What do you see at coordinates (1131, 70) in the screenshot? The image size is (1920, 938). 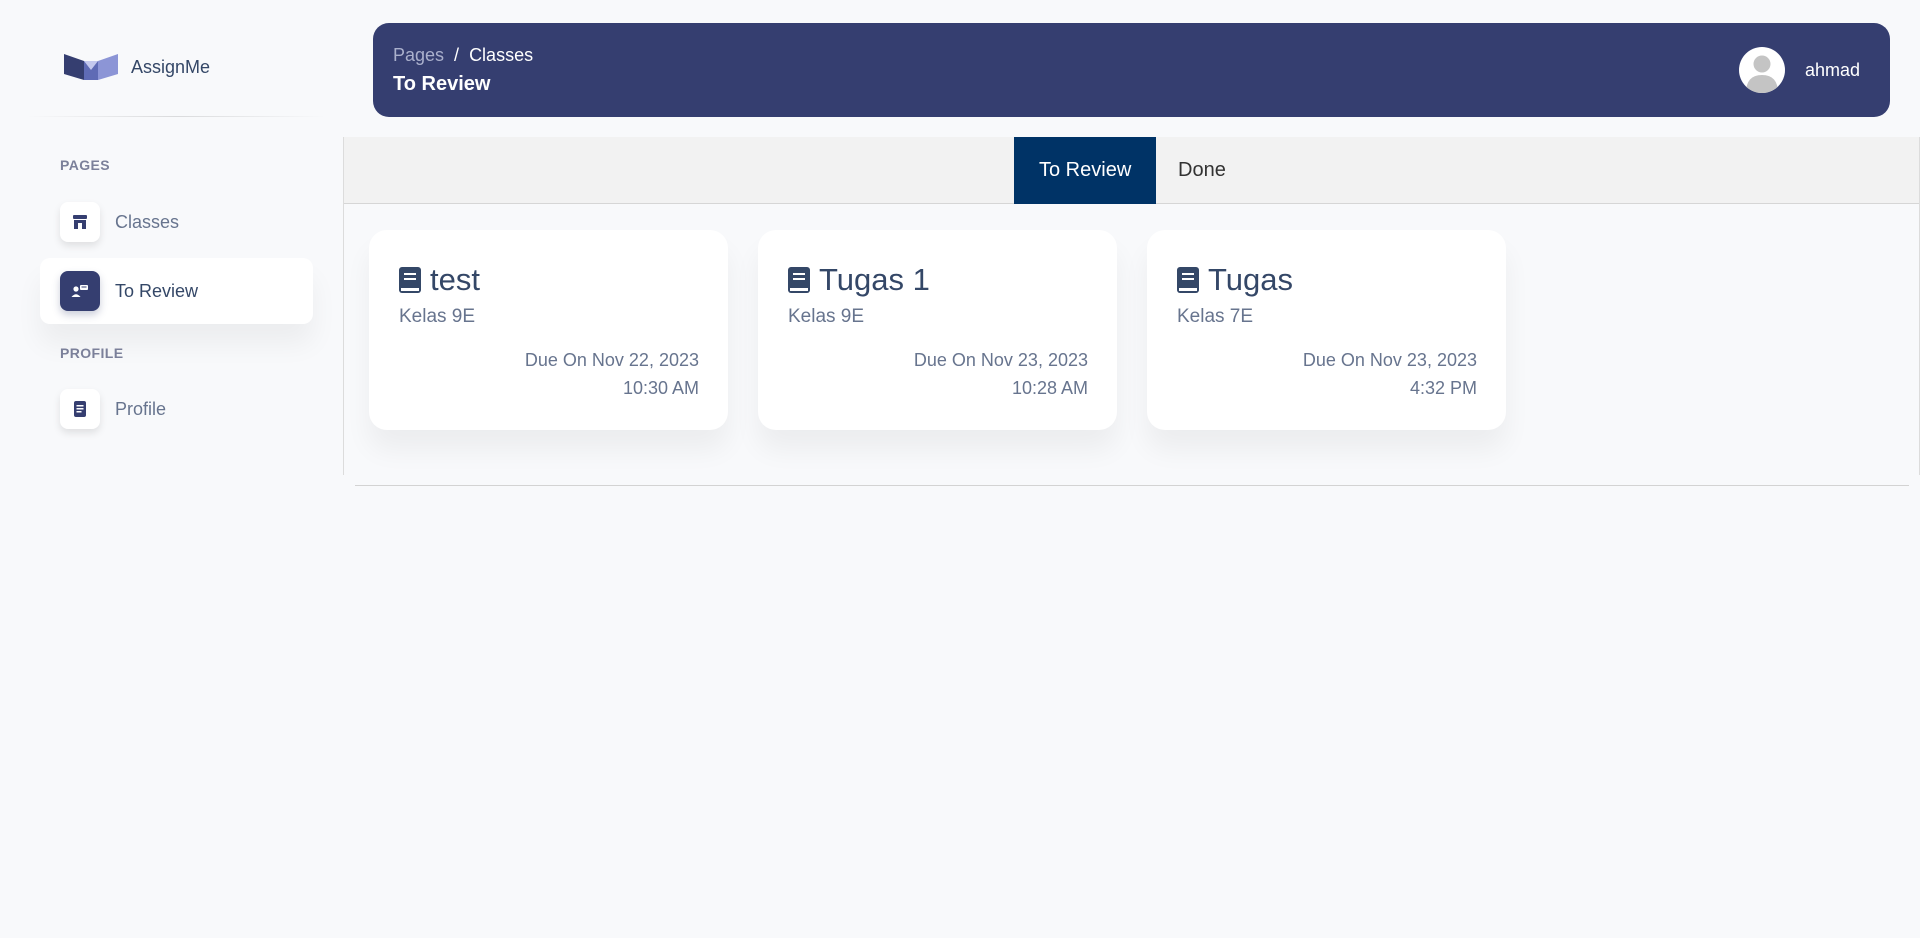 I see `top-navbar: Pages / Classes To Review ahmad` at bounding box center [1131, 70].